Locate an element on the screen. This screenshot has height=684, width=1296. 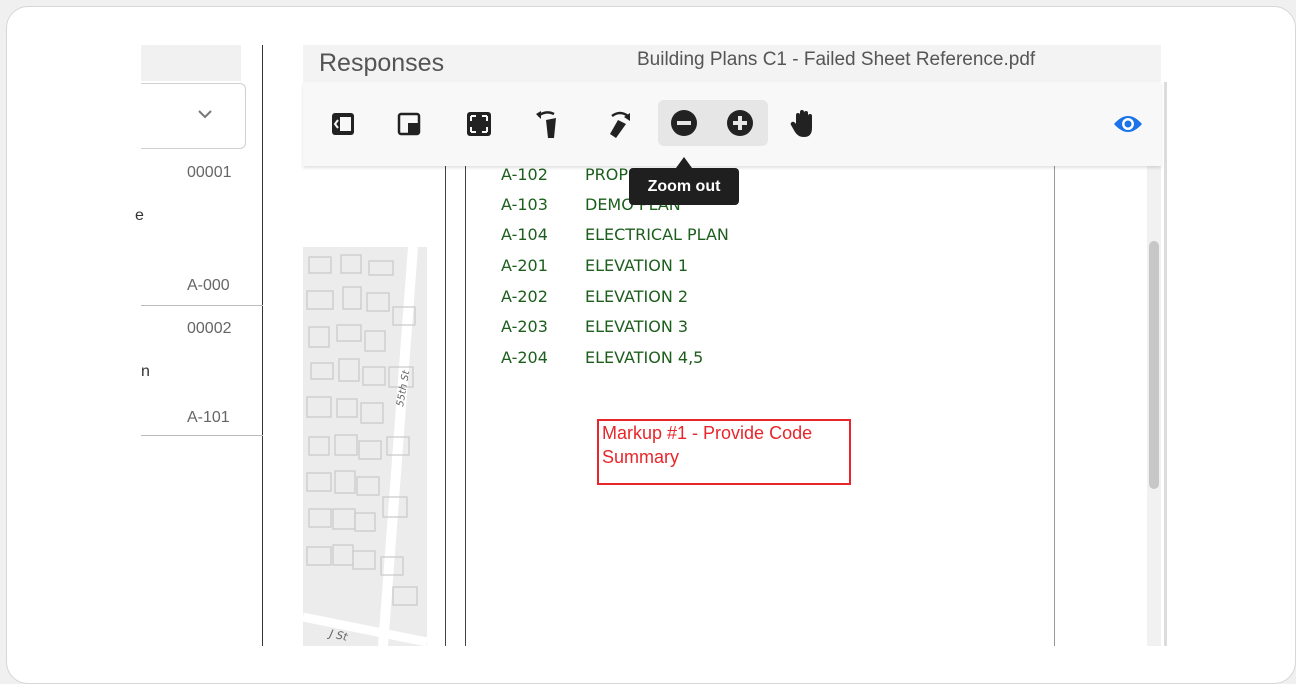
visibility-eye-icon is located at coordinates (1128, 124).